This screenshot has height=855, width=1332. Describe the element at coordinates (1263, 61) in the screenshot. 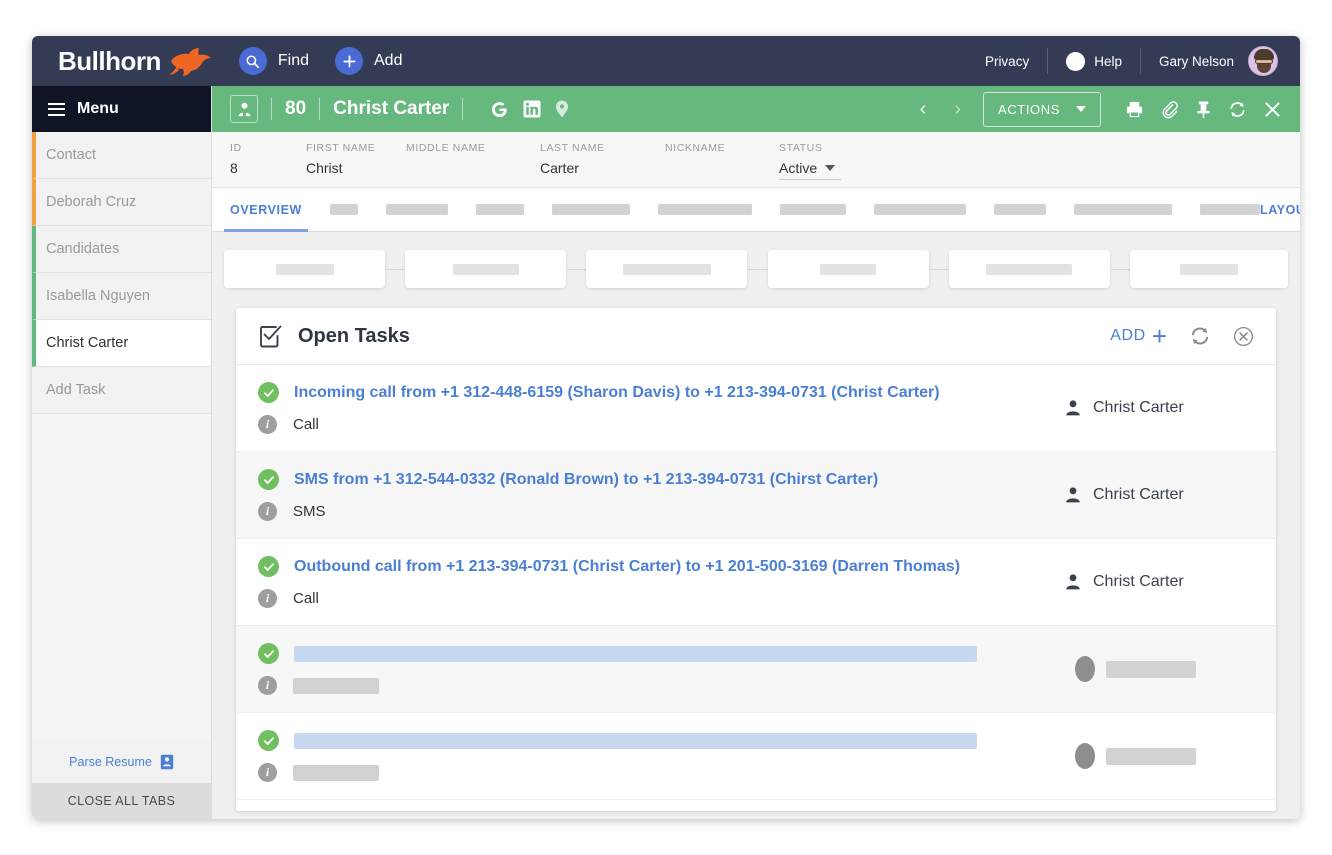

I see `avatar` at that location.